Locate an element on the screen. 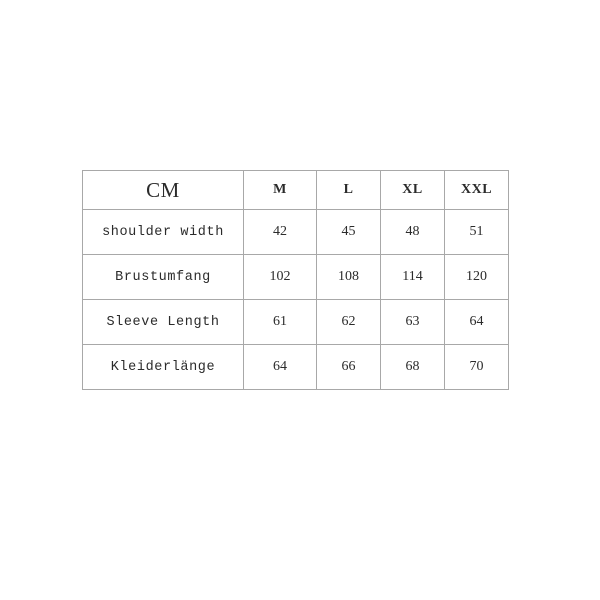 The width and height of the screenshot is (600, 600). value-sleeve-length-xl: 63 is located at coordinates (412, 322).